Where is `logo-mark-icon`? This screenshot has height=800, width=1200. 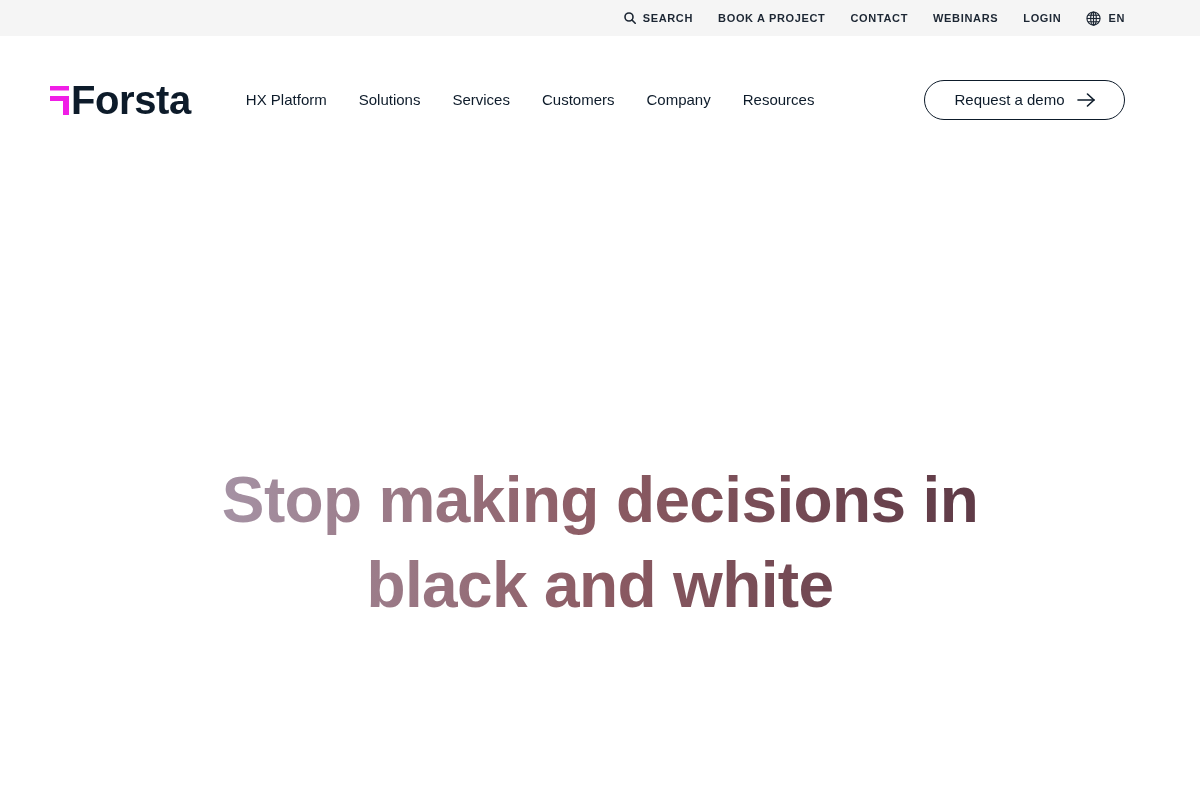
logo-mark-icon is located at coordinates (59, 100).